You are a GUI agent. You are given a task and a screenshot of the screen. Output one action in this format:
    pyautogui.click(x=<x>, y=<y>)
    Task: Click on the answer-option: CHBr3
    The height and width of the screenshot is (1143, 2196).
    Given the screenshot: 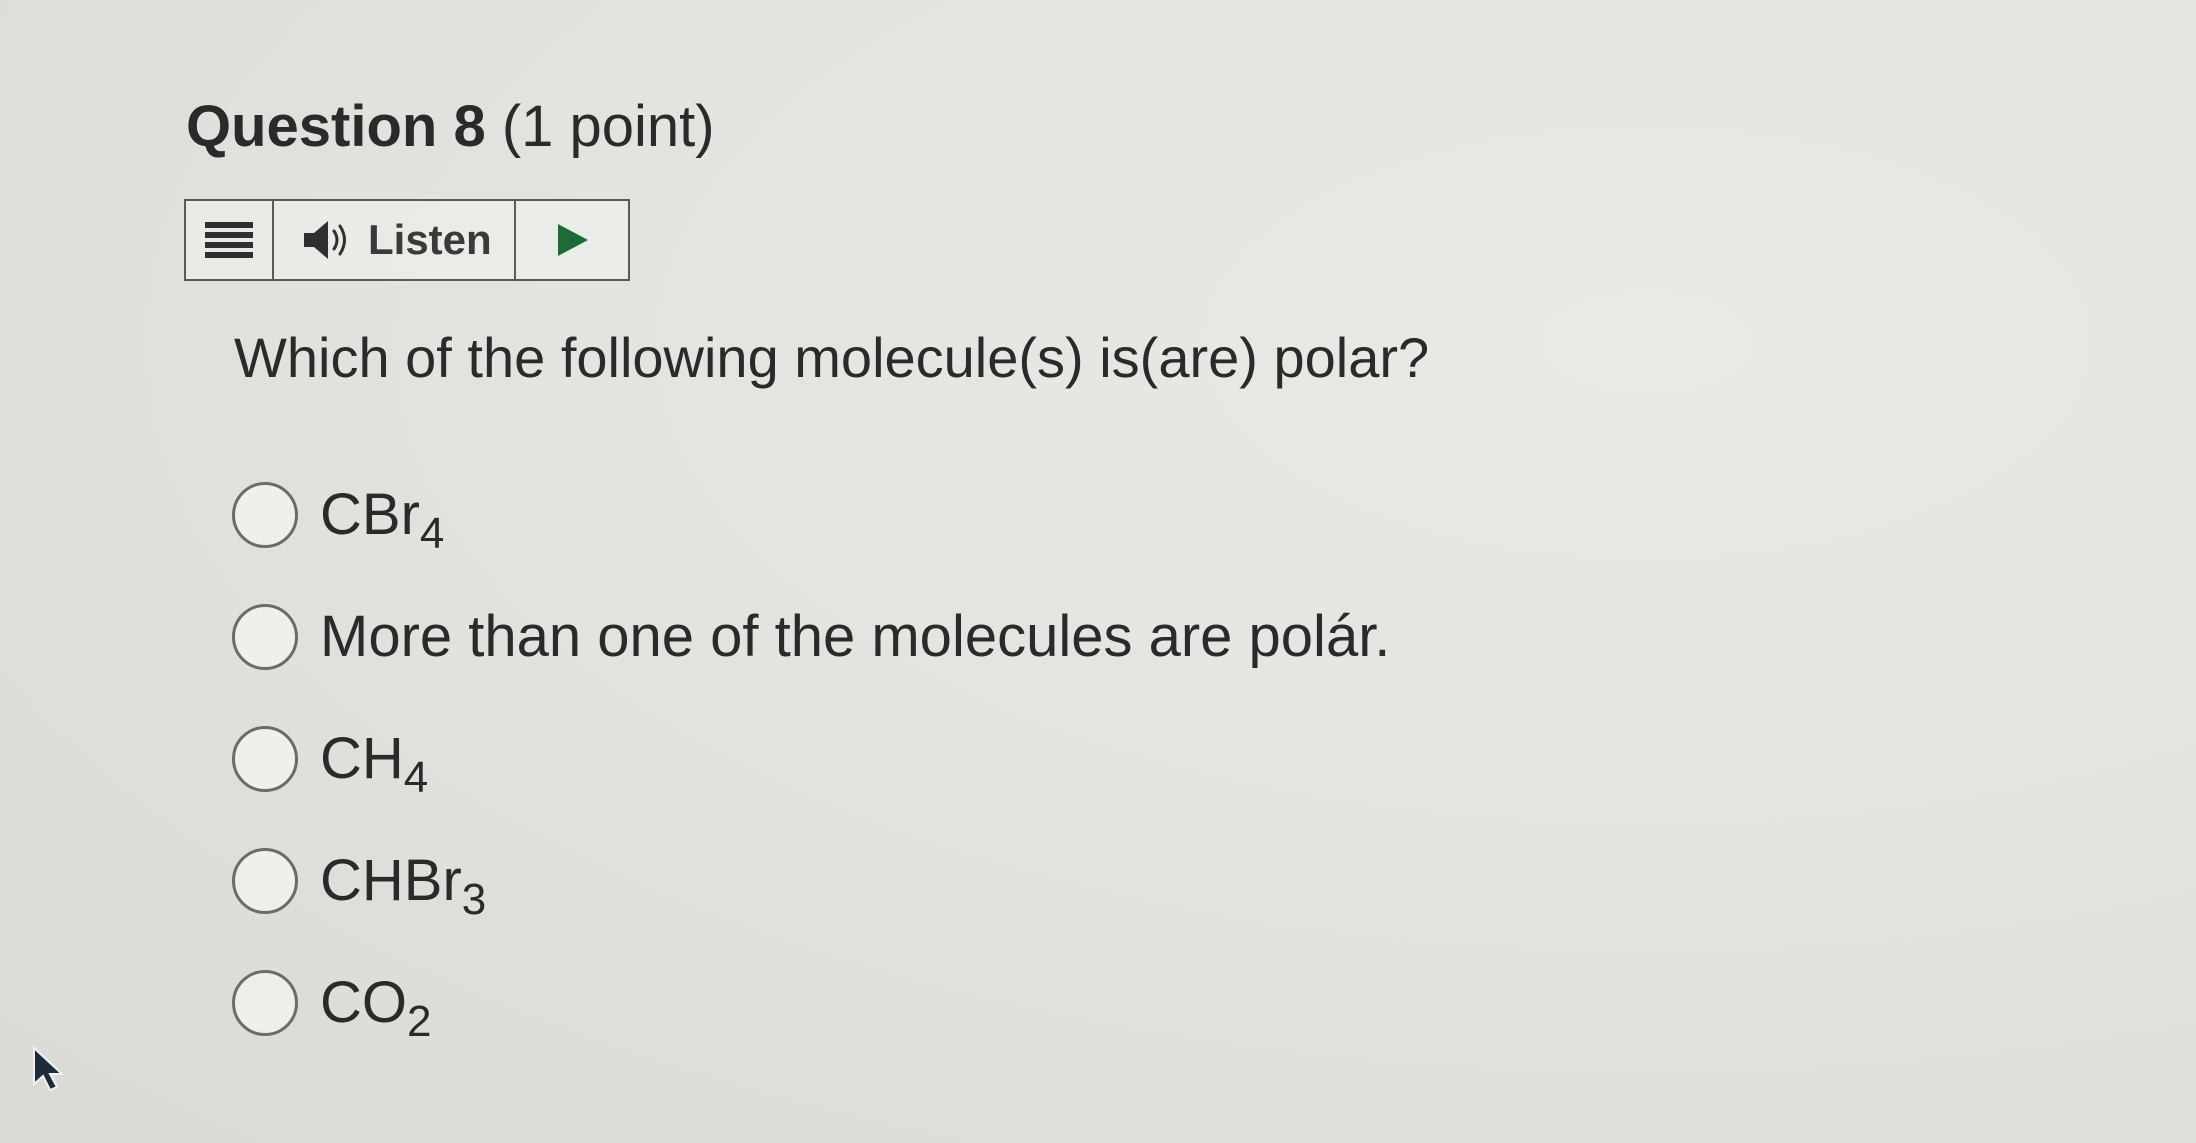 What is the action you would take?
    pyautogui.click(x=359, y=886)
    